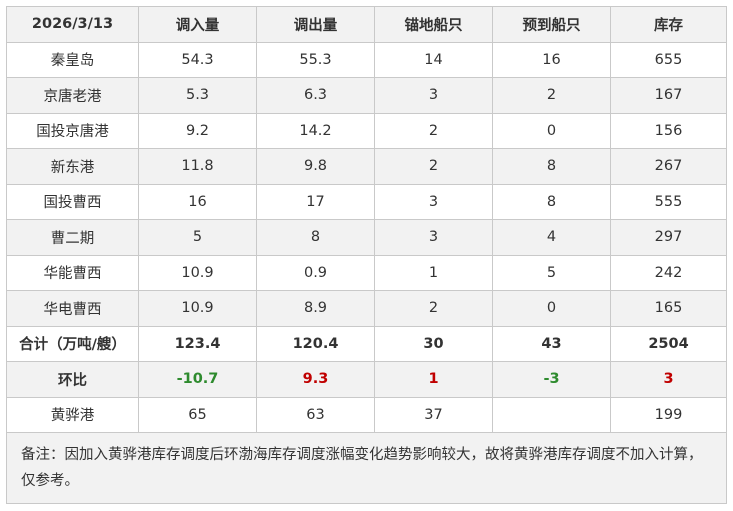 This screenshot has width=733, height=511. I want to click on table-row: 曹二期 5 8 3 4 297, so click(366, 237).